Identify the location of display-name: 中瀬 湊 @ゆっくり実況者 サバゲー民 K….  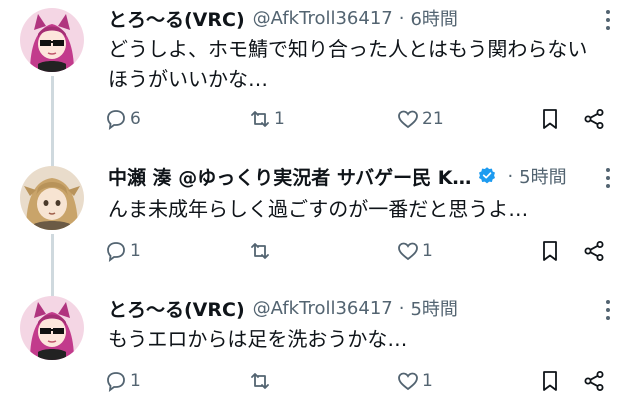
(289, 176).